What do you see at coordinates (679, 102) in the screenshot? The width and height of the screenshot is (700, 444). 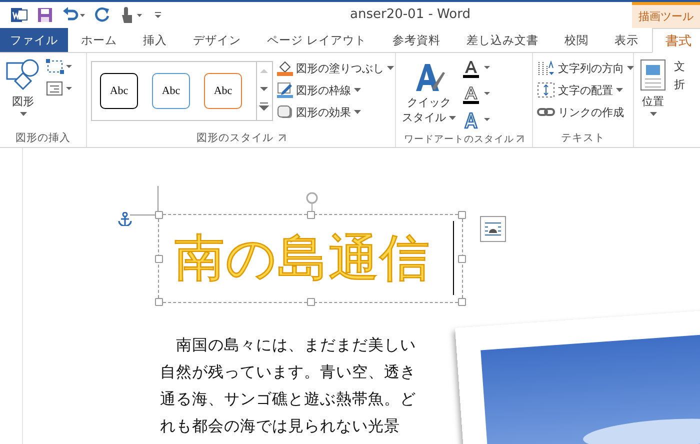 I see `arrange-button: 文 折` at bounding box center [679, 102].